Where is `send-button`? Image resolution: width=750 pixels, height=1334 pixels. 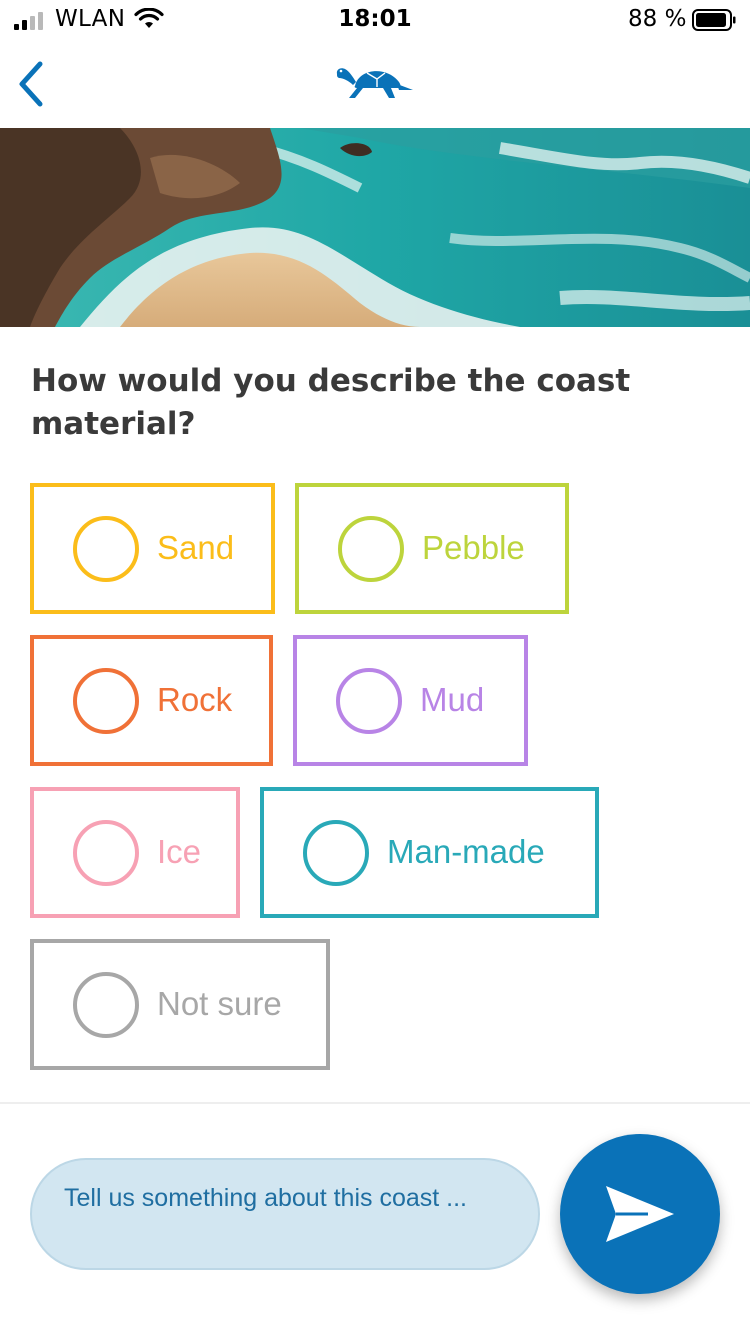
send-button is located at coordinates (640, 1214).